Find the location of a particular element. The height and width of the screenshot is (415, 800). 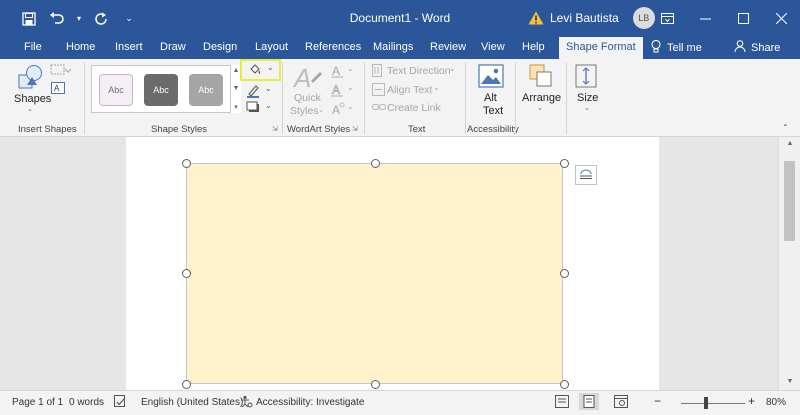

redo-icon is located at coordinates (101, 19).